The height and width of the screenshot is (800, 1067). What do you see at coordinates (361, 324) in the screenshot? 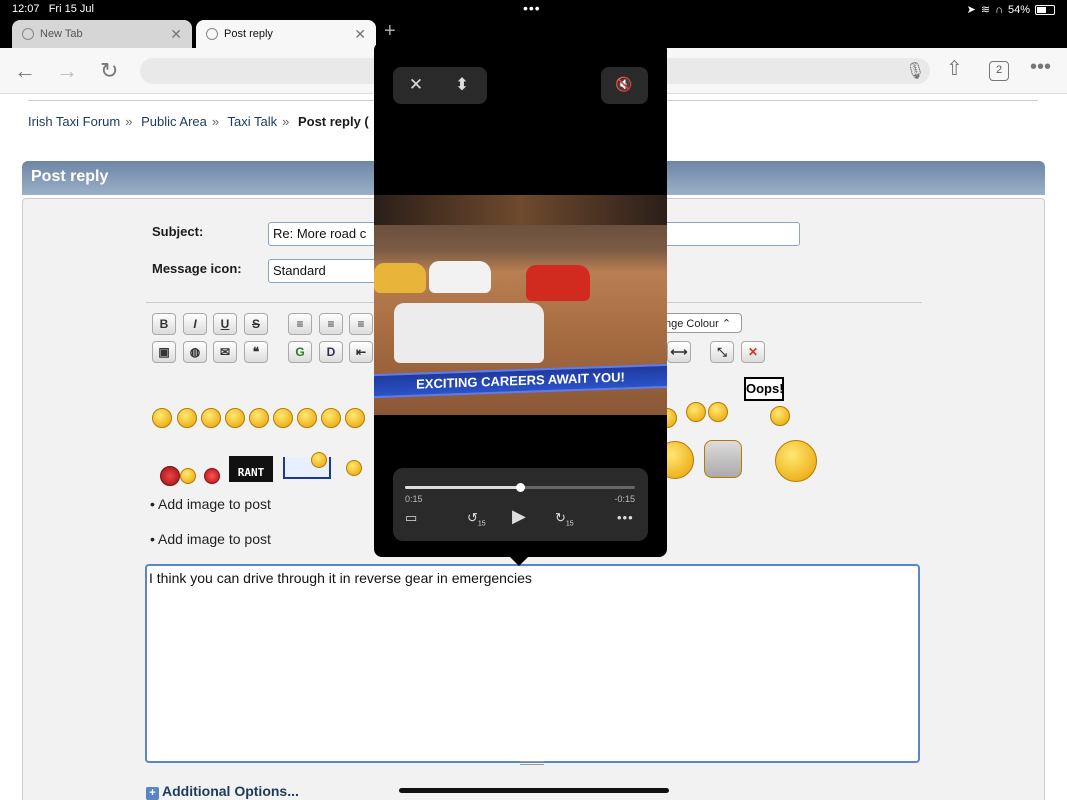
I see `align-center-icon: ≡` at bounding box center [361, 324].